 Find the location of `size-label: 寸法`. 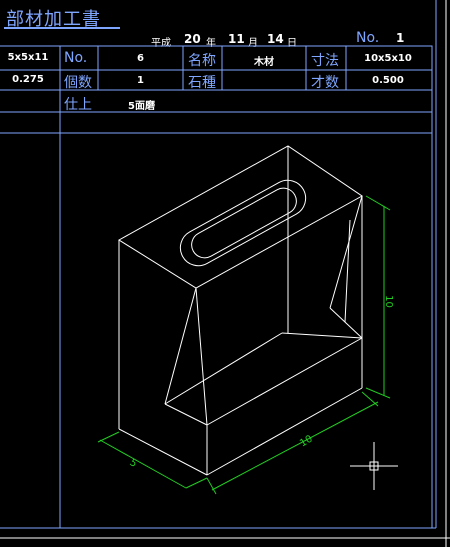

size-label: 寸法 is located at coordinates (325, 61).